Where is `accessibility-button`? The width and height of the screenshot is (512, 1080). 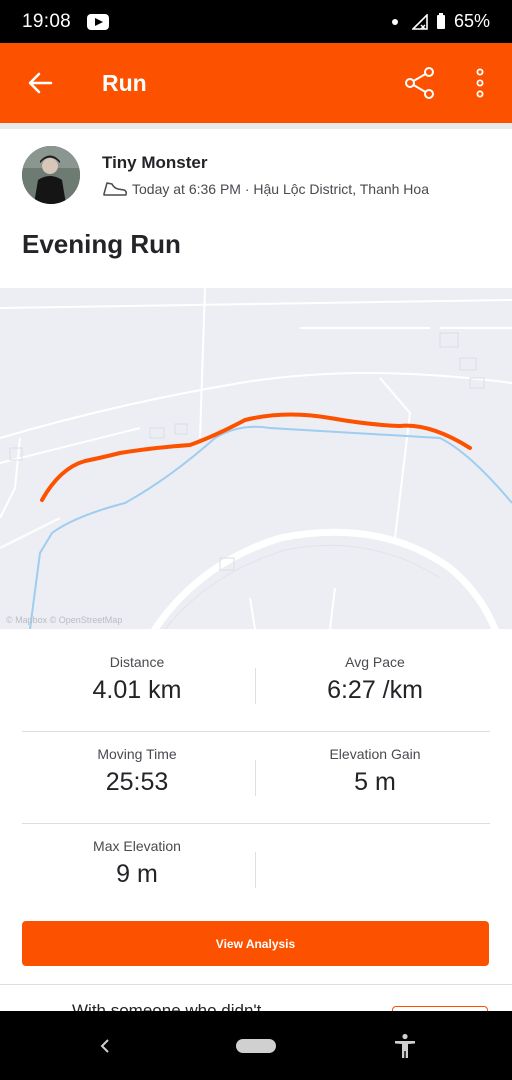 accessibility-button is located at coordinates (405, 1046).